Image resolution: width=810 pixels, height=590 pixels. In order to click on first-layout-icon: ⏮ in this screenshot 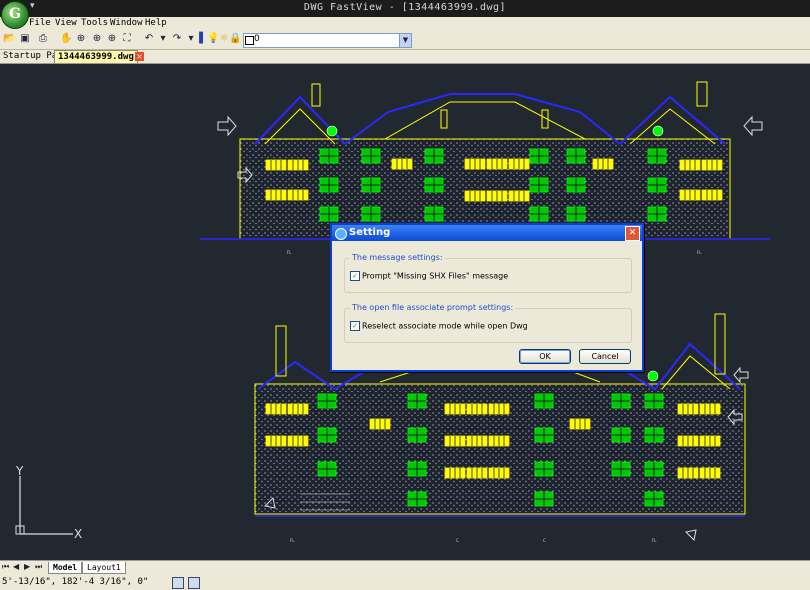, I will do `click(5, 567)`.